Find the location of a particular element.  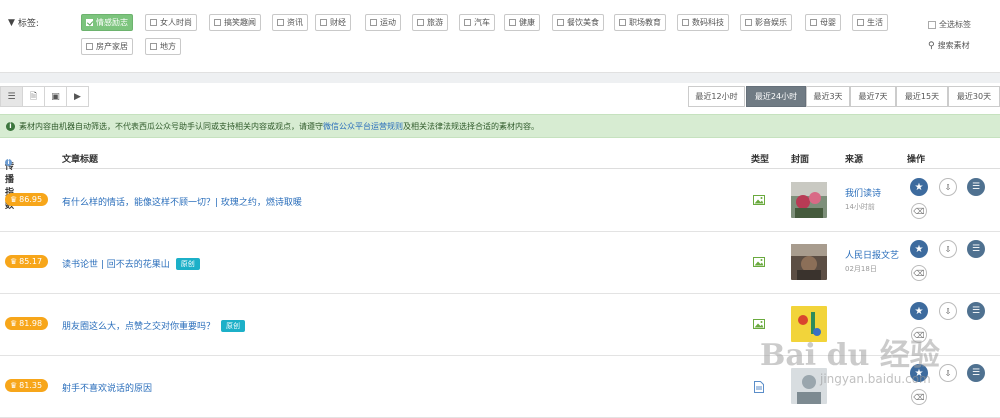

video-icon: ▶ is located at coordinates (77, 96).